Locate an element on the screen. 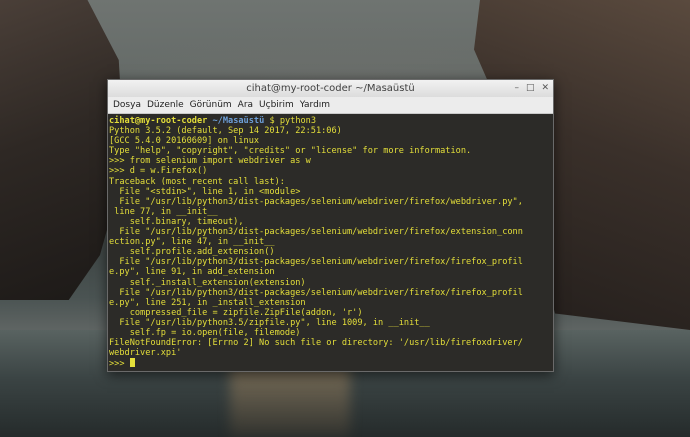  terminal-line: e.py", line 91, in add_extension is located at coordinates (192, 272).